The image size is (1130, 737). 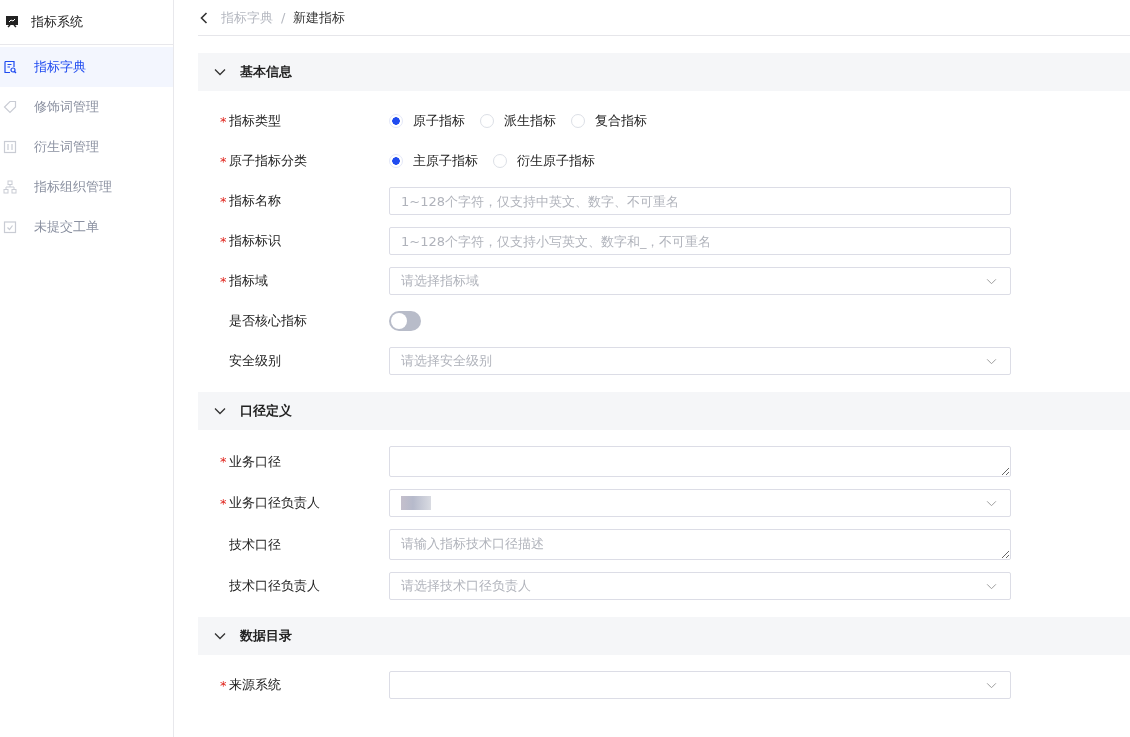 What do you see at coordinates (255, 361) in the screenshot?
I see `field-label: 安全级别` at bounding box center [255, 361].